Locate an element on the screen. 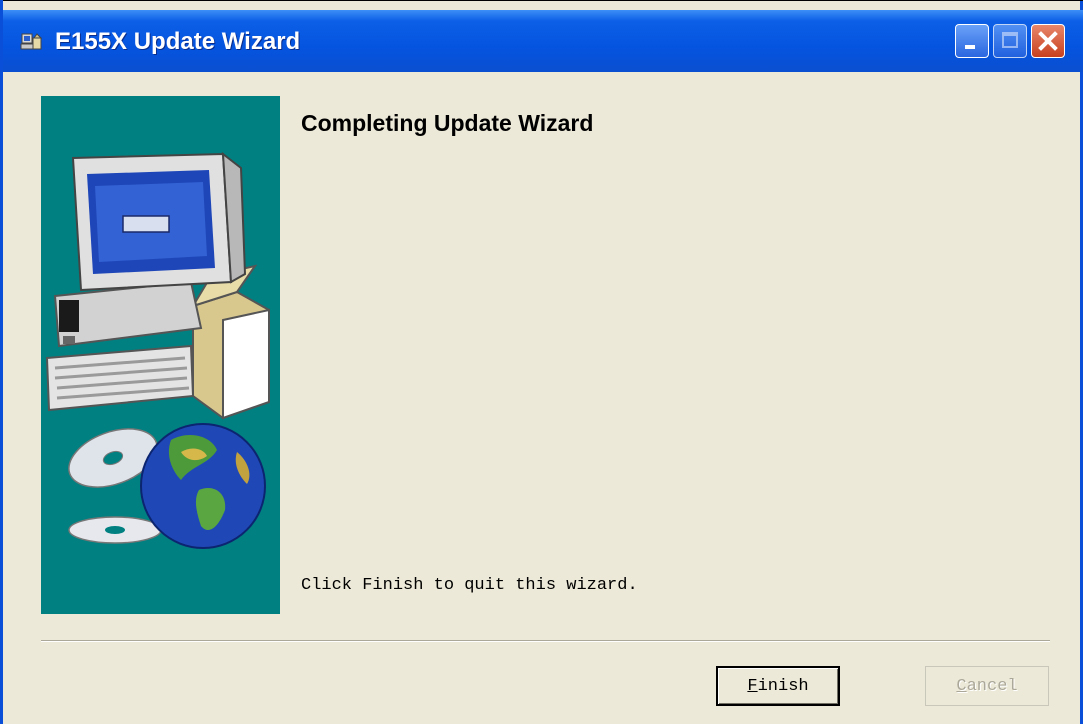 Image resolution: width=1083 pixels, height=724 pixels. close-icon is located at coordinates (1048, 41).